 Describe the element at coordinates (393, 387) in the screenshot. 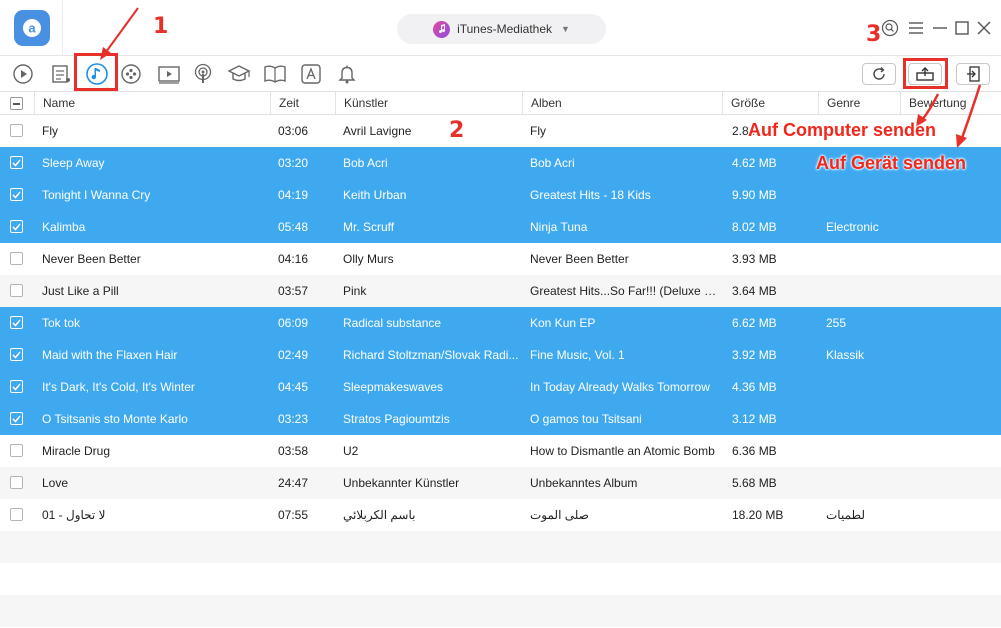

I see `song-artist: Sleepmakeswaves` at that location.